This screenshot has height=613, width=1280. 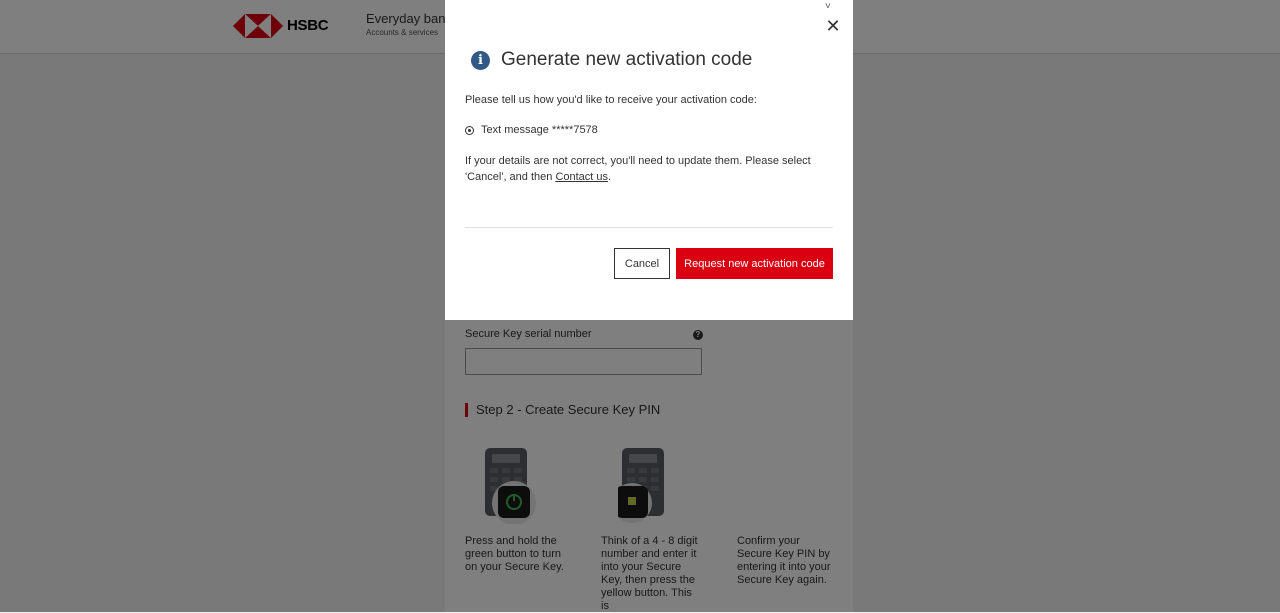 I want to click on info-icon: i, so click(x=480, y=60).